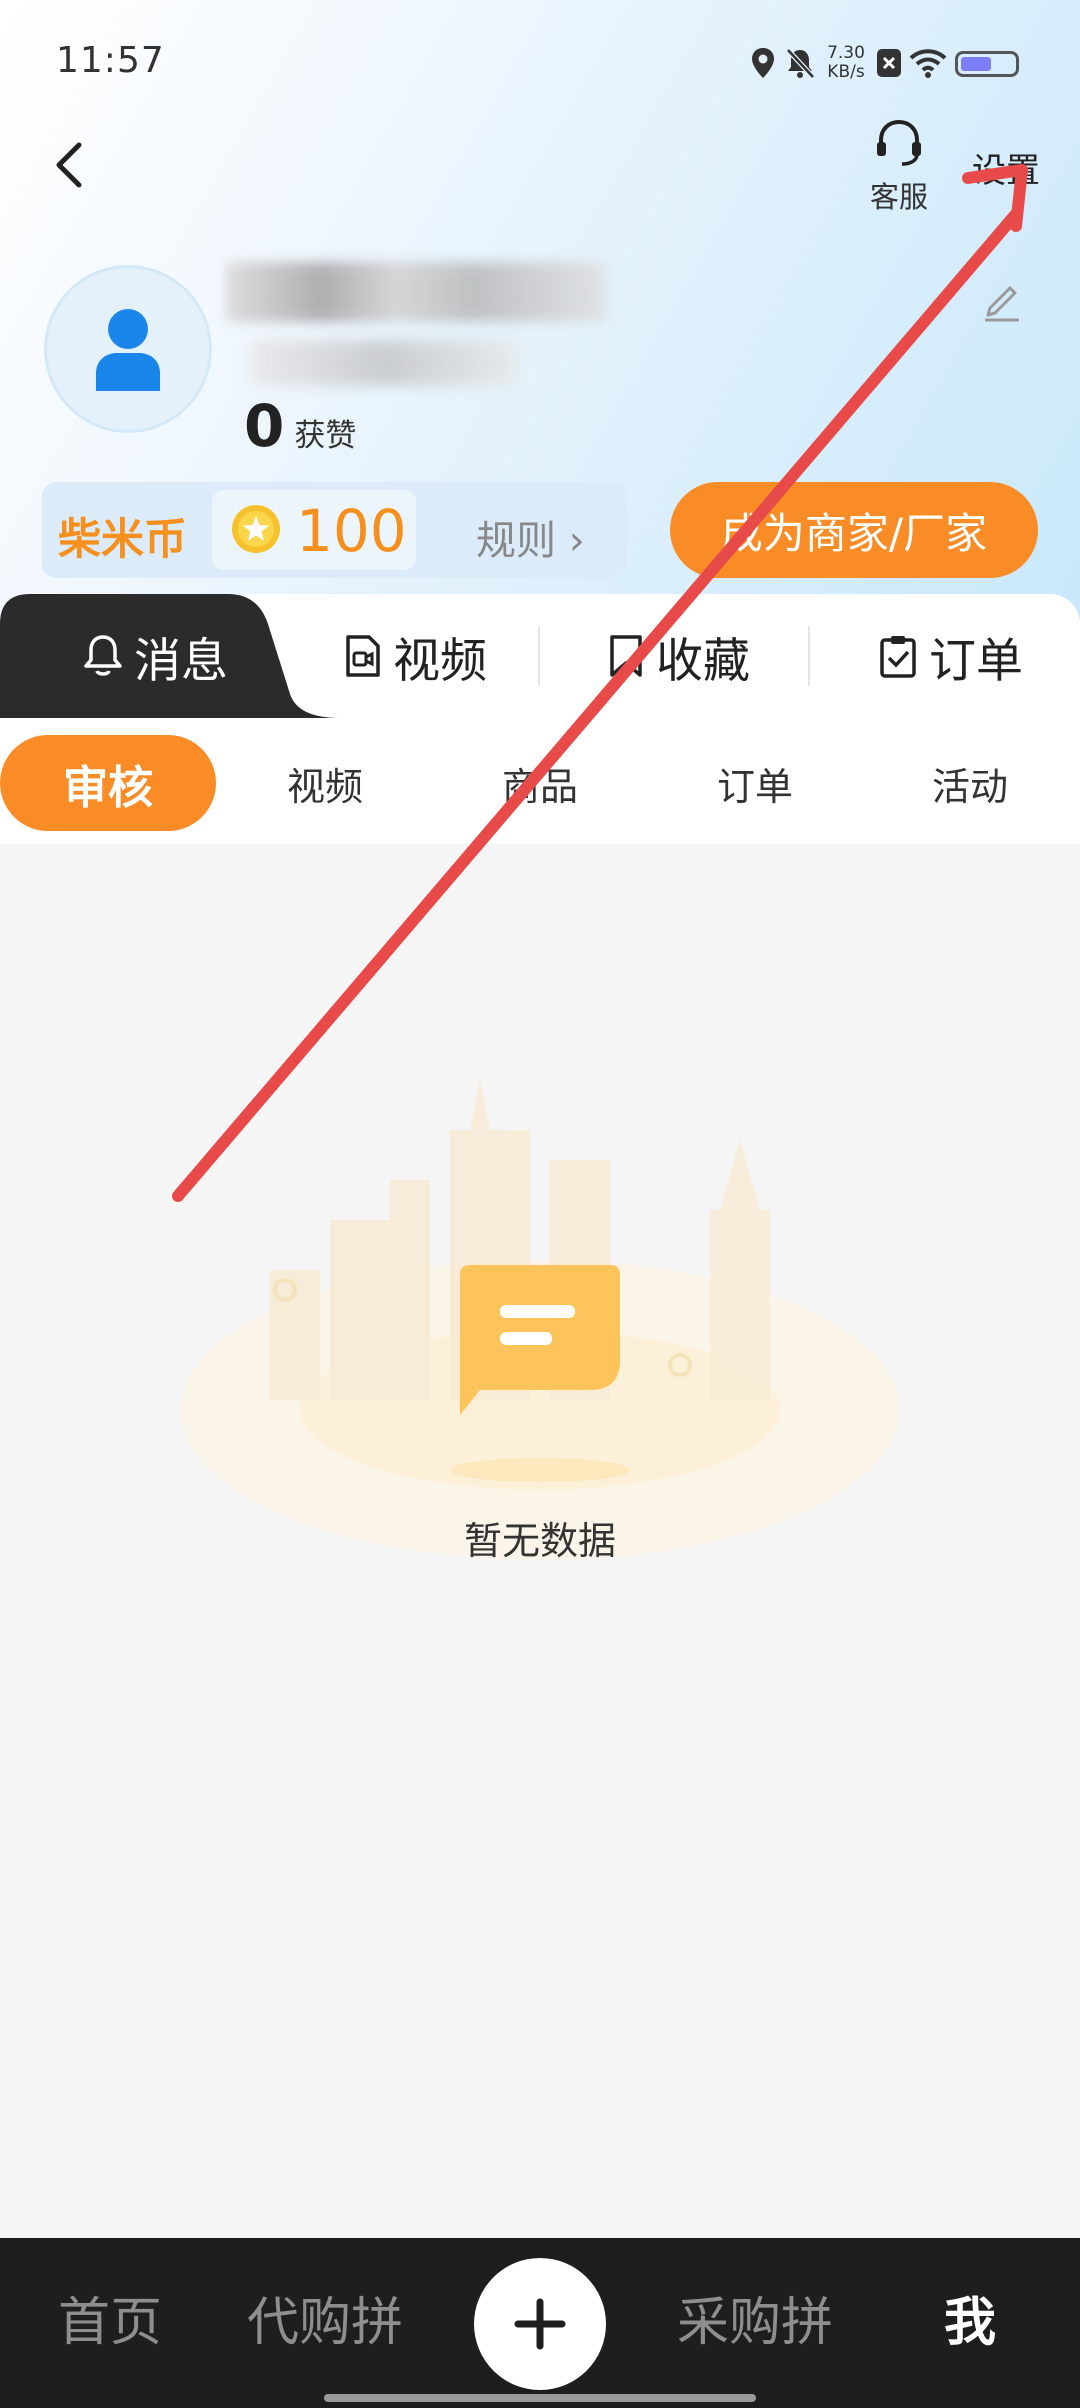  I want to click on wifi-icon, so click(928, 63).